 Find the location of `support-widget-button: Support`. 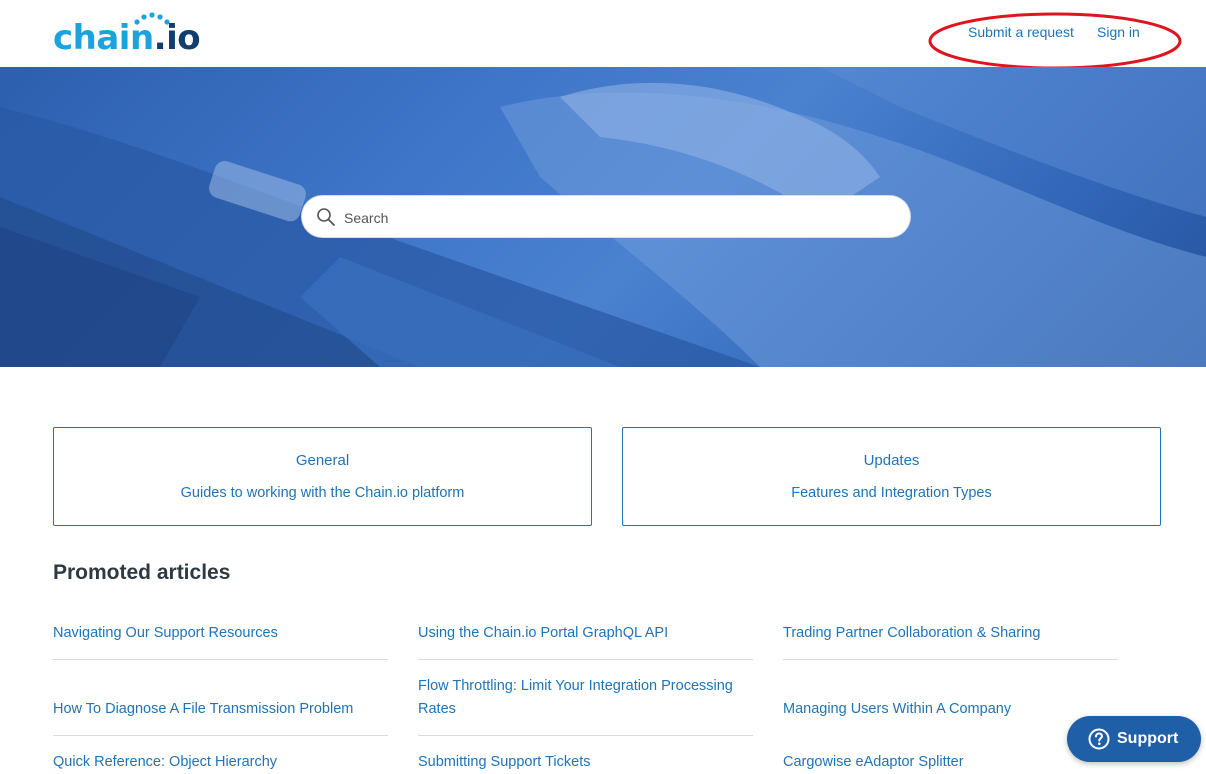

support-widget-button: Support is located at coordinates (1134, 739).